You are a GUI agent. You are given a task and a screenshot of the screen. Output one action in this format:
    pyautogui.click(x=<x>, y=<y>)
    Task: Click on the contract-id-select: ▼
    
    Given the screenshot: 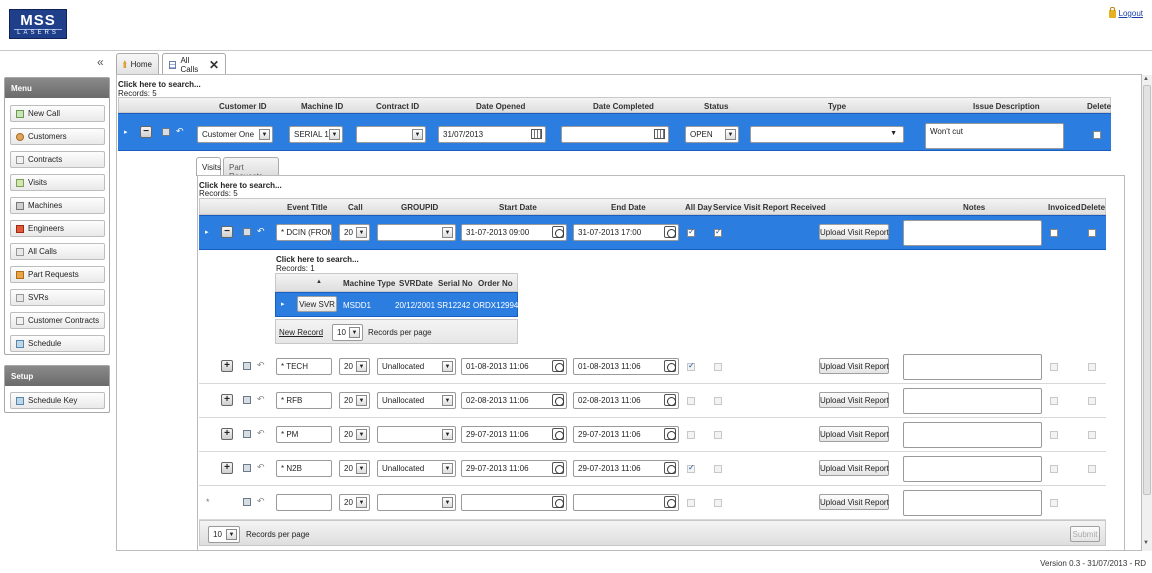 What is the action you would take?
    pyautogui.click(x=391, y=134)
    